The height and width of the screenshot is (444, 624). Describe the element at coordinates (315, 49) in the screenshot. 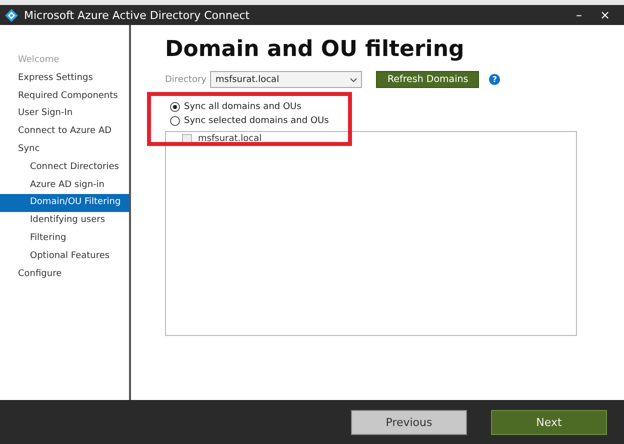

I see `page-heading: Domain and OU filtering` at that location.